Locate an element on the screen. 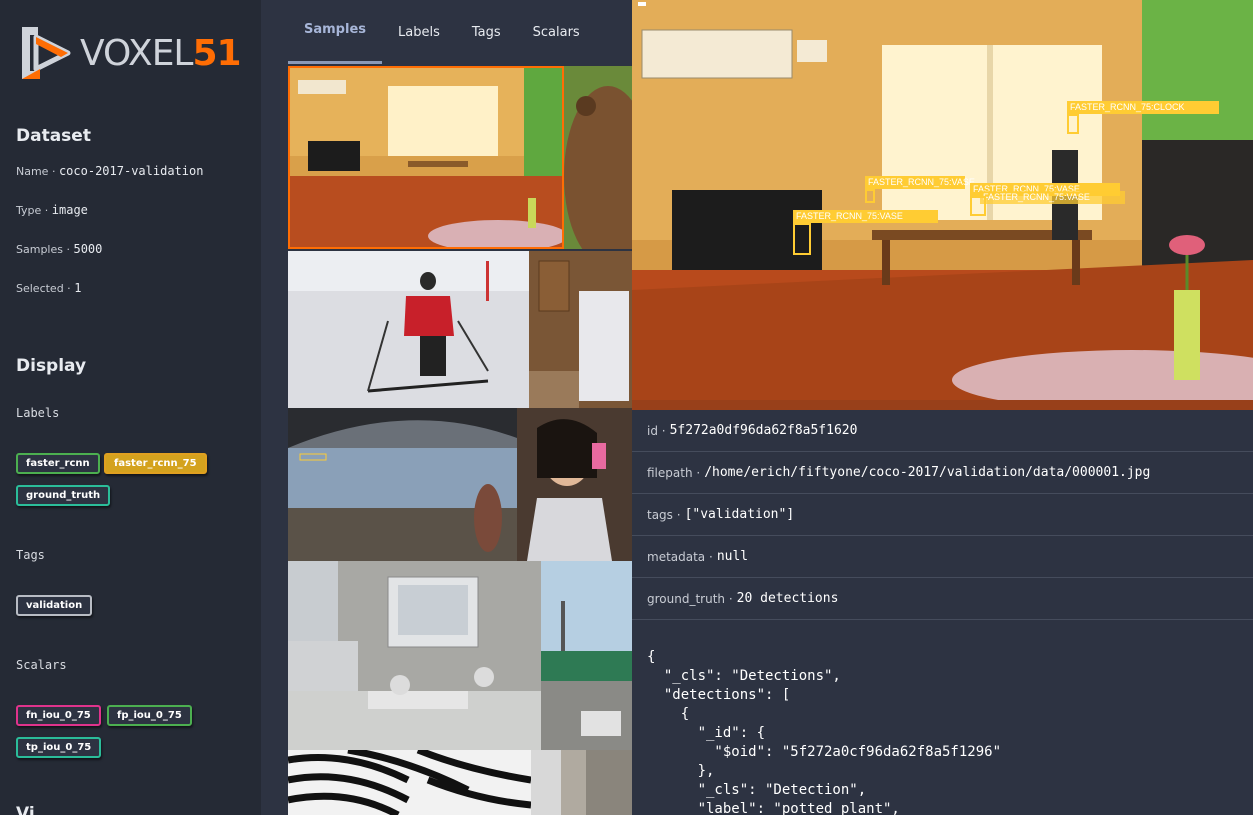 This screenshot has height=815, width=1253. sample-tile-building is located at coordinates (581, 782).